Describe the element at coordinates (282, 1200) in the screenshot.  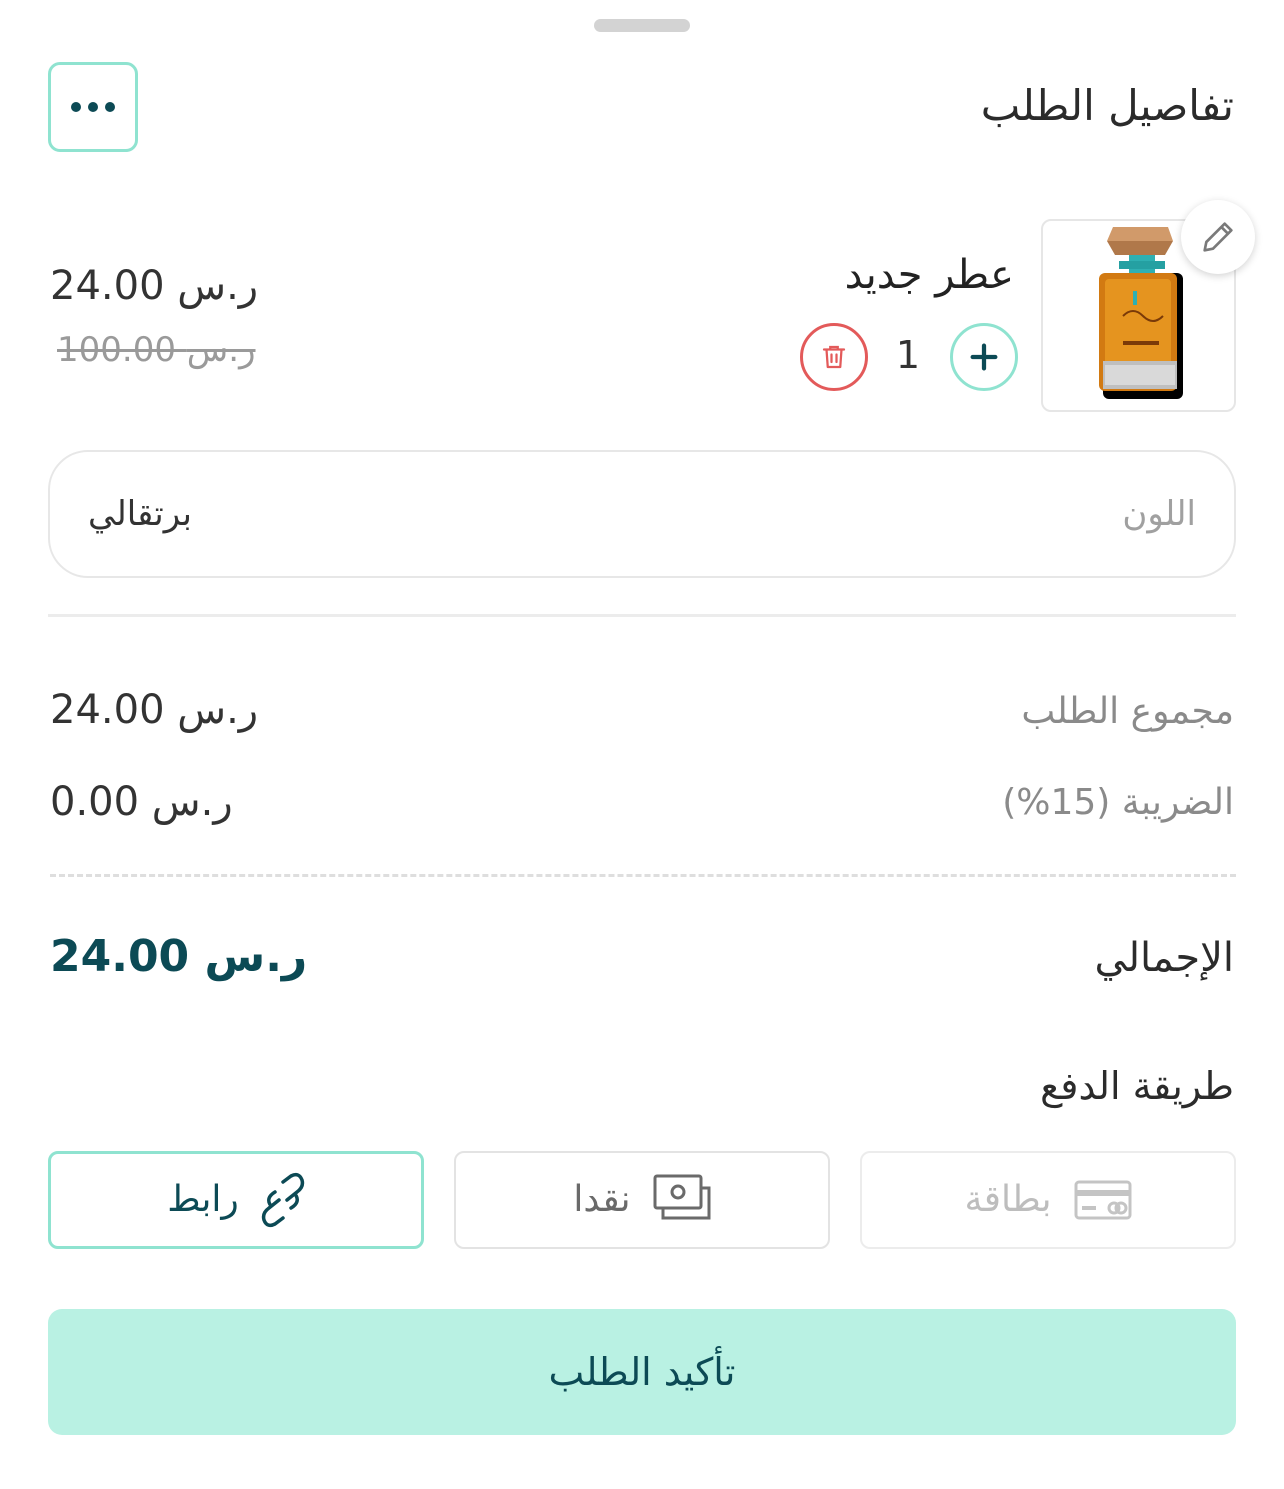
I see `link-icon` at that location.